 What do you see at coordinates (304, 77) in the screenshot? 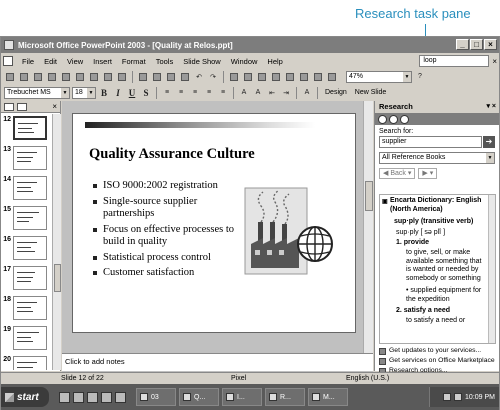
I see `show-formatting-icon` at bounding box center [304, 77].